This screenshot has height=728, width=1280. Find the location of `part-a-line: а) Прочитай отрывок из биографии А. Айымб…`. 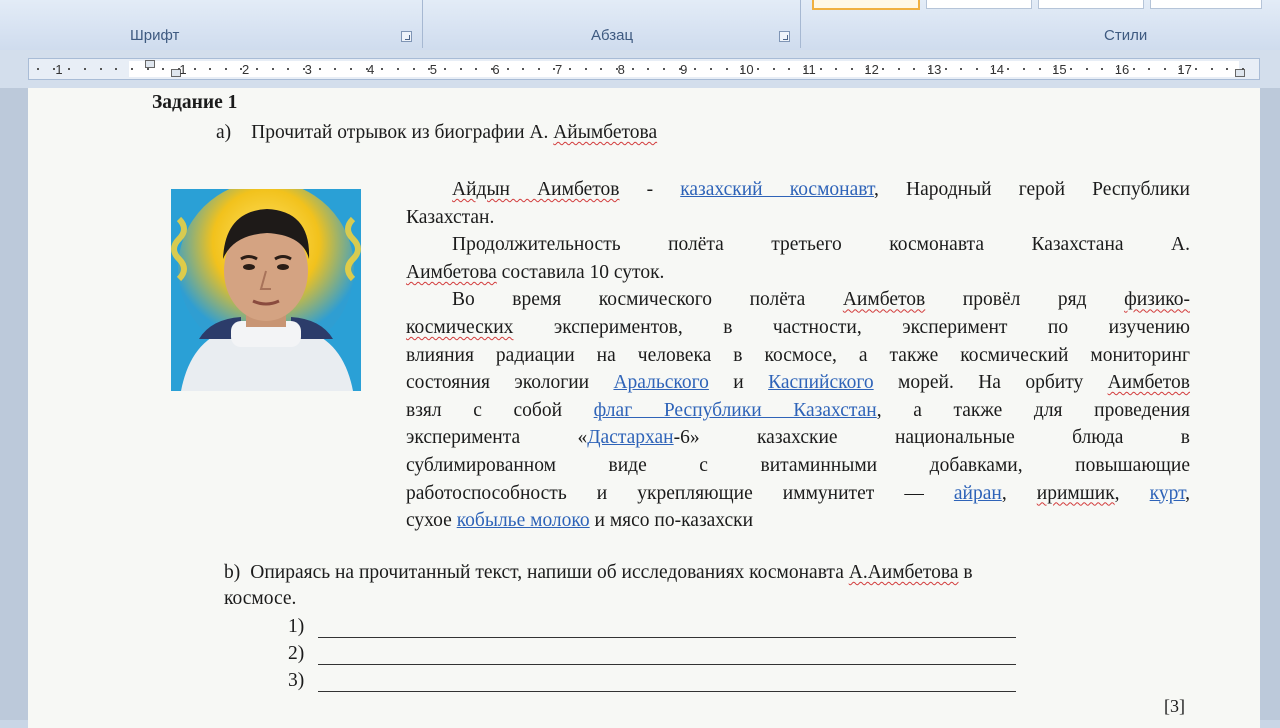

part-a-line: а) Прочитай отрывок из биографии А. Айымб… is located at coordinates (436, 133).